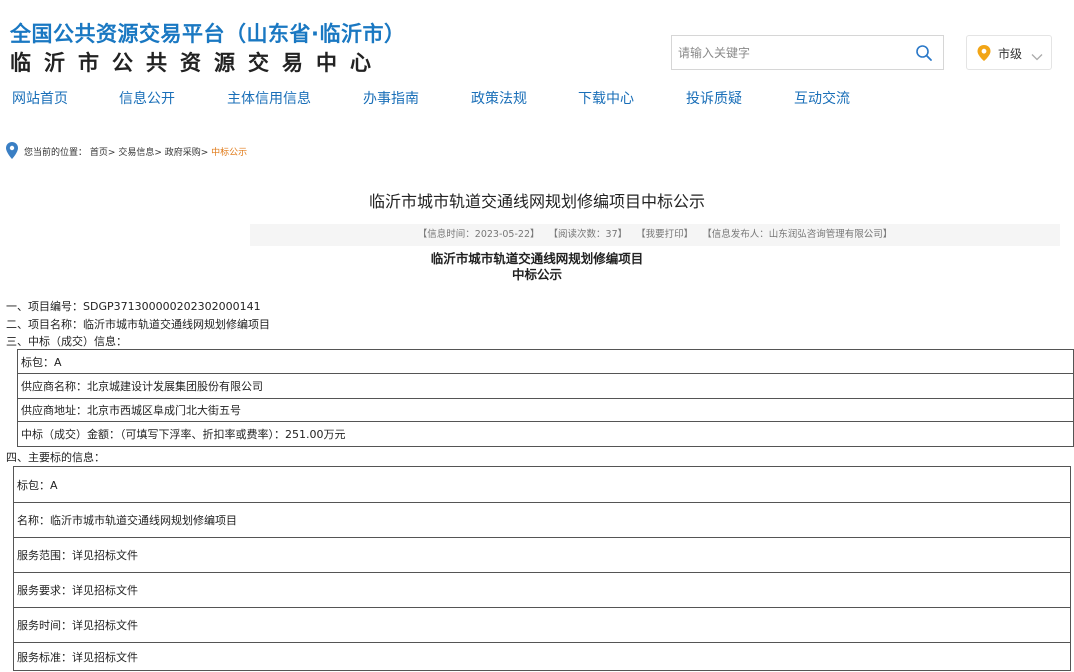 This screenshot has width=1074, height=672. I want to click on table-cell: 服务时间：详见招标文件, so click(542, 625).